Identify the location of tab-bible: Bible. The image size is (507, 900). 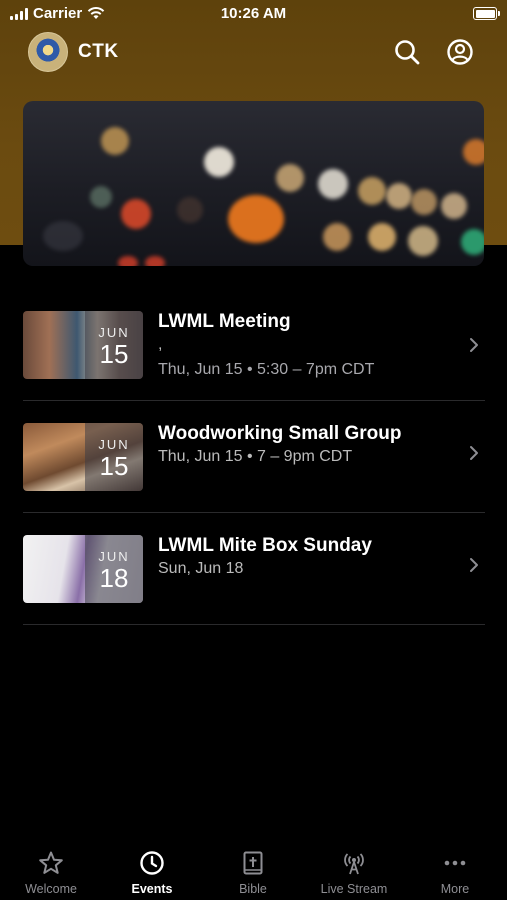
(253, 871).